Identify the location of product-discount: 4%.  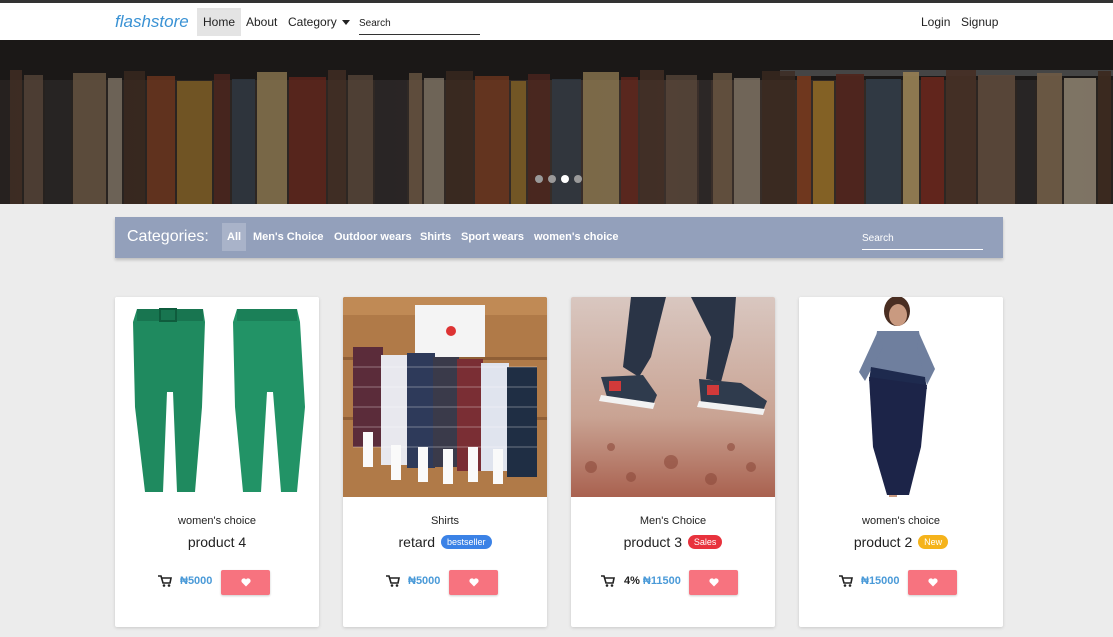
(632, 581).